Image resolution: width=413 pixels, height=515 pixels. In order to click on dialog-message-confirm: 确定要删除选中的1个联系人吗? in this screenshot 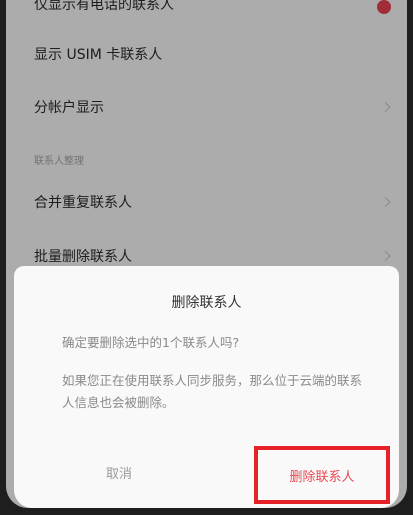, I will do `click(151, 342)`.